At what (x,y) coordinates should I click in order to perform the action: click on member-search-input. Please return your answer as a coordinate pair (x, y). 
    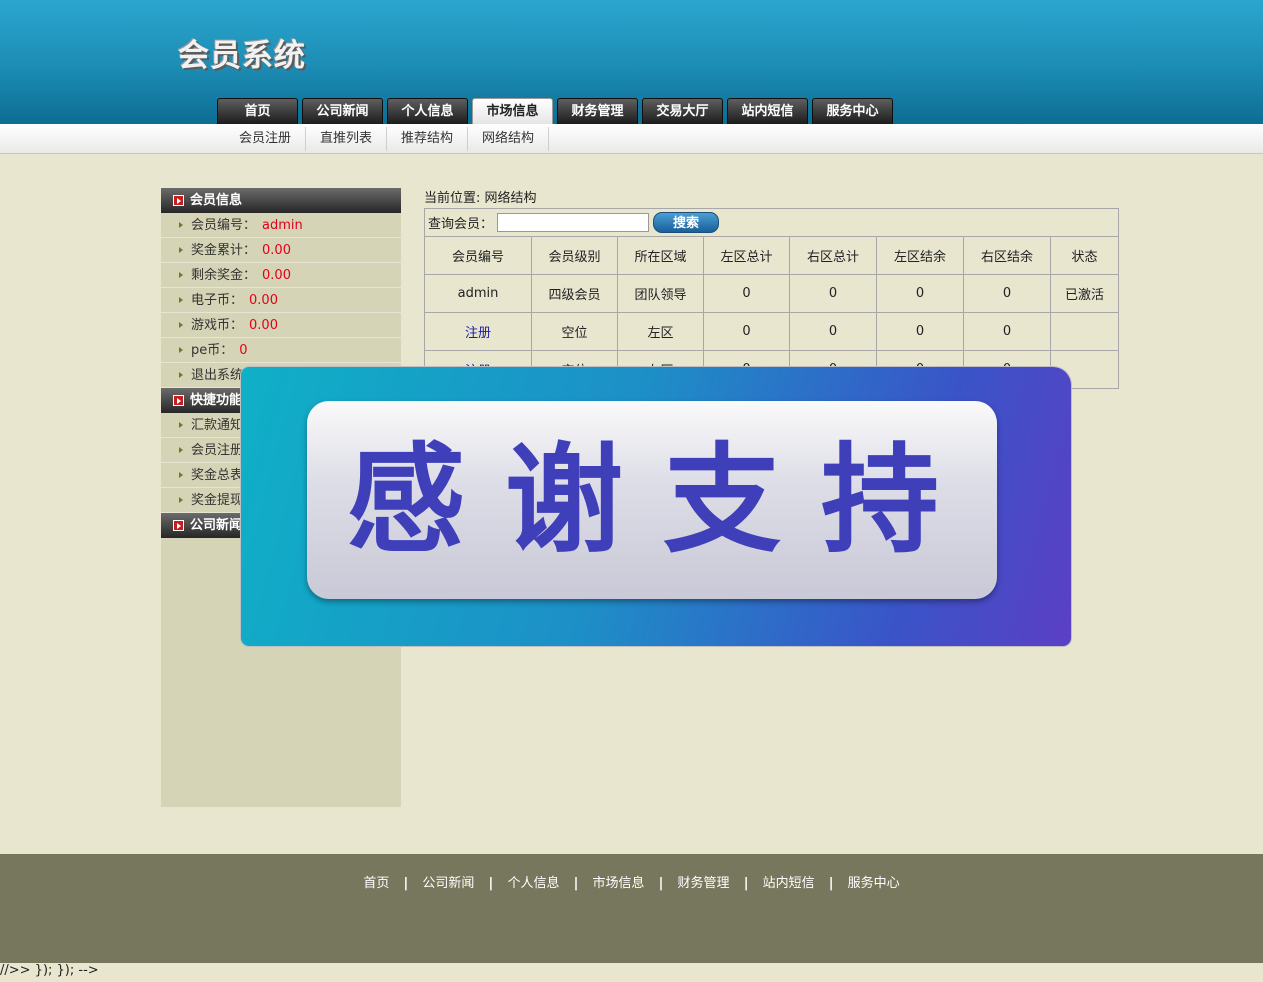
    Looking at the image, I should click on (573, 222).